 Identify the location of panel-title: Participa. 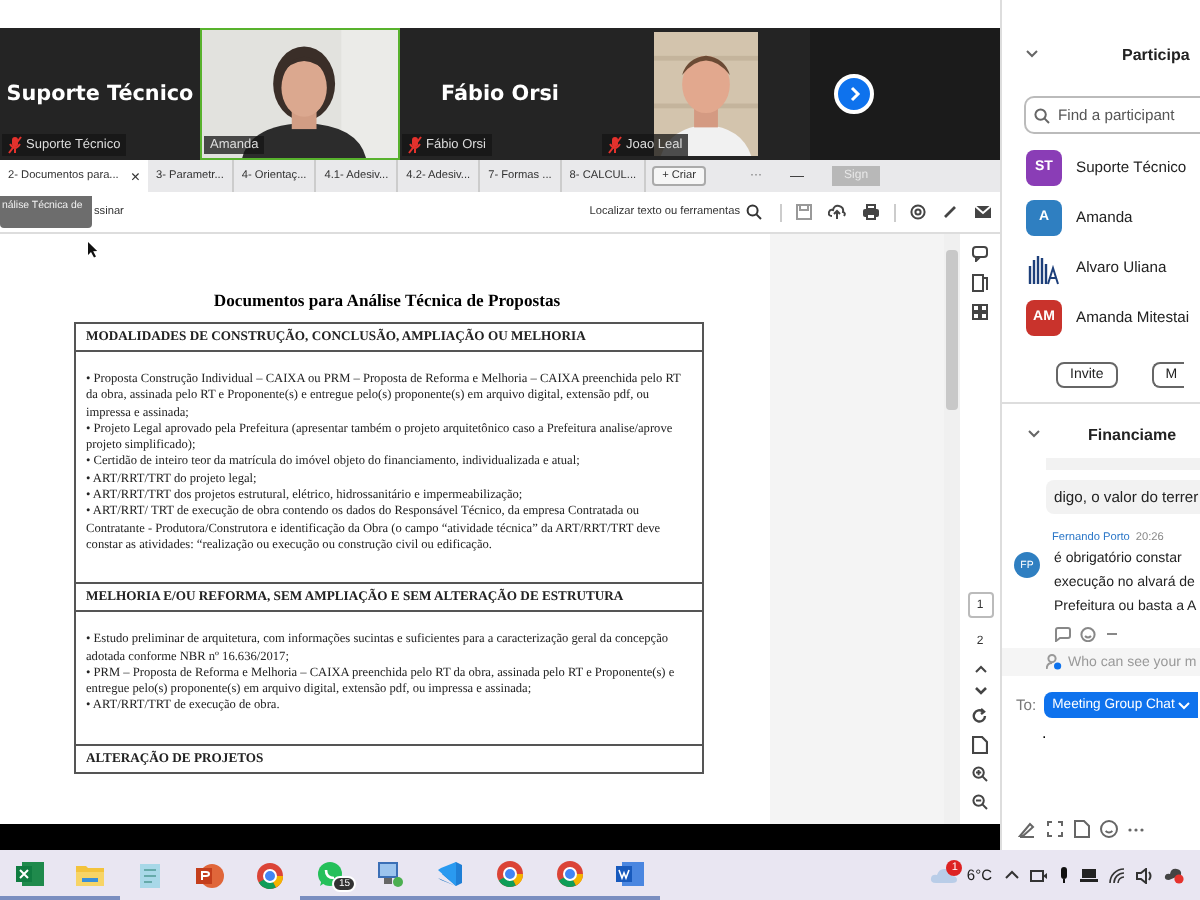
(1156, 54).